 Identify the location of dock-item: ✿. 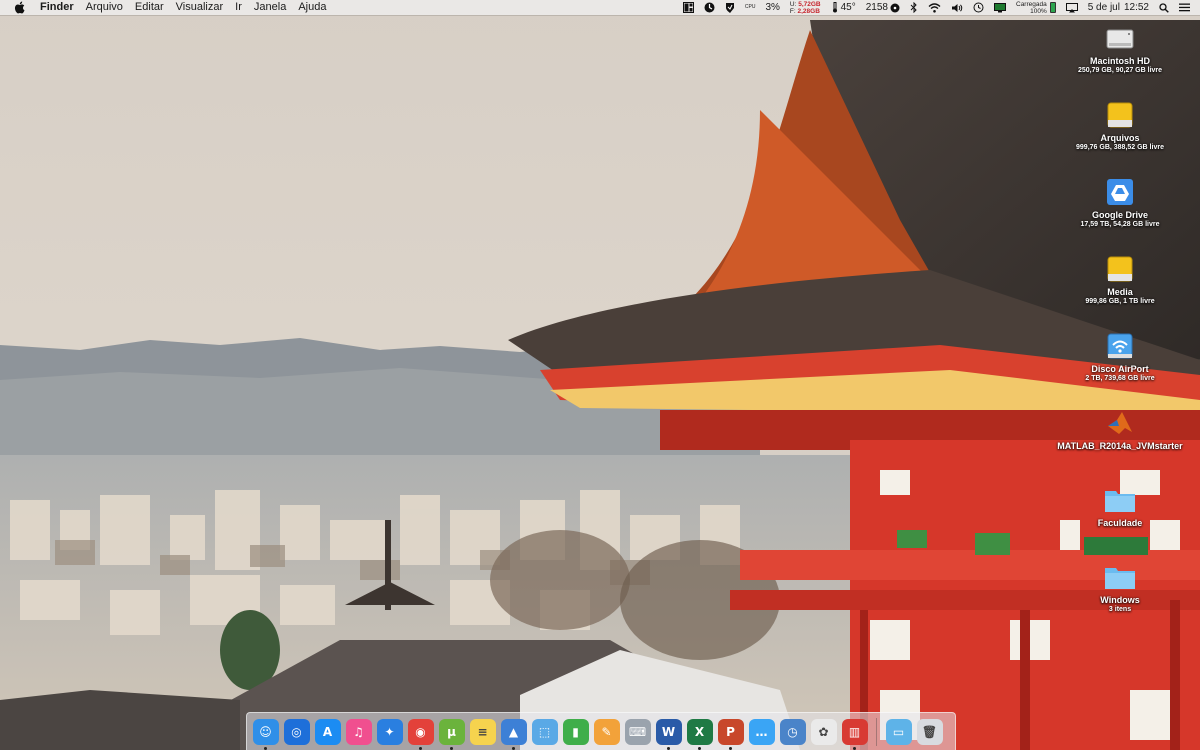
(824, 732).